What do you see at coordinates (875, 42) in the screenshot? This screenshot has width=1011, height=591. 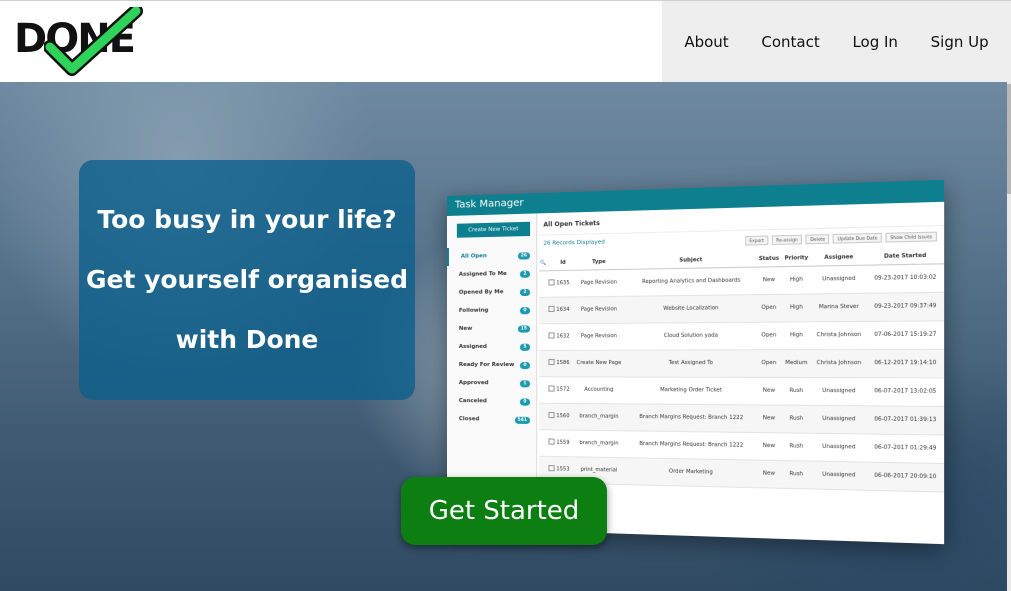 I see `nav-login-link: Log In` at bounding box center [875, 42].